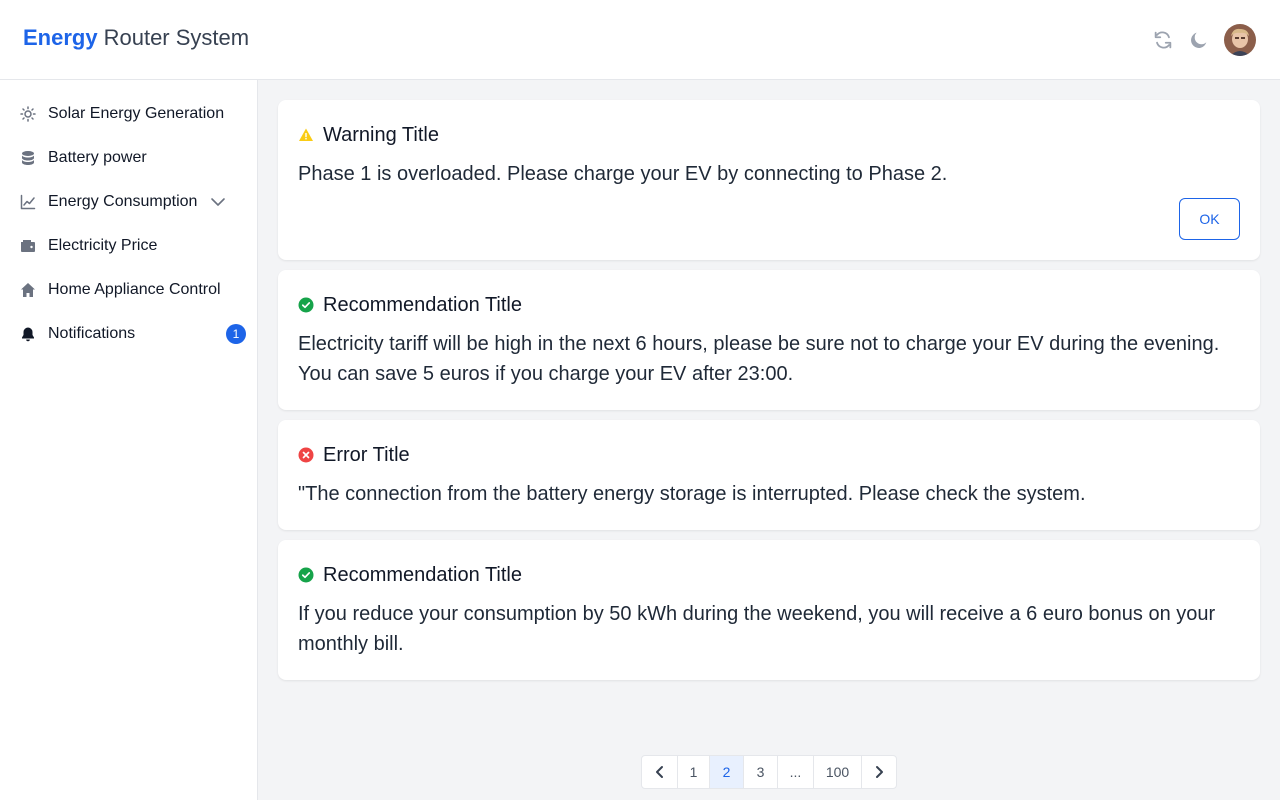 This screenshot has width=1280, height=800. What do you see at coordinates (92, 333) in the screenshot?
I see `sidebar-item-label: Notifications` at bounding box center [92, 333].